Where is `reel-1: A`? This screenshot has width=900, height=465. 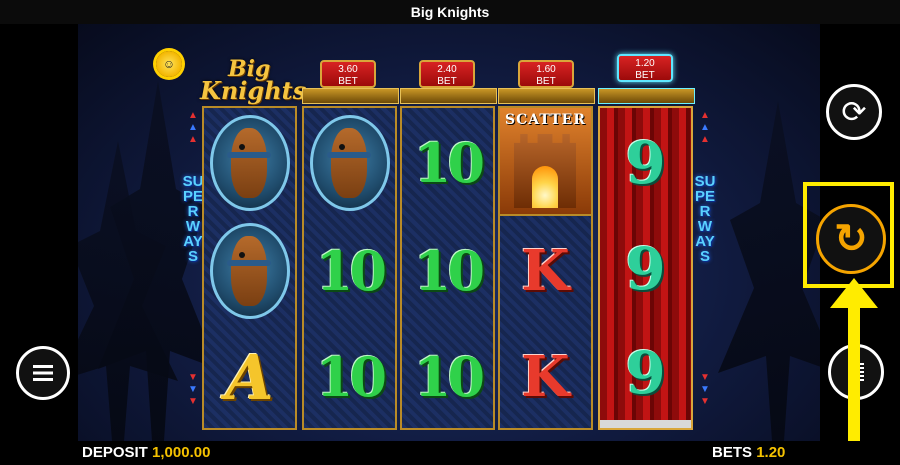
reel-1: A is located at coordinates (249, 268).